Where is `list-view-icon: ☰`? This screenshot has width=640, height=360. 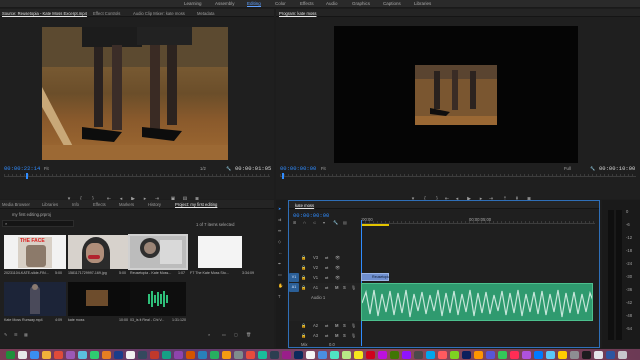 list-view-icon: ☰ is located at coordinates (16, 334).